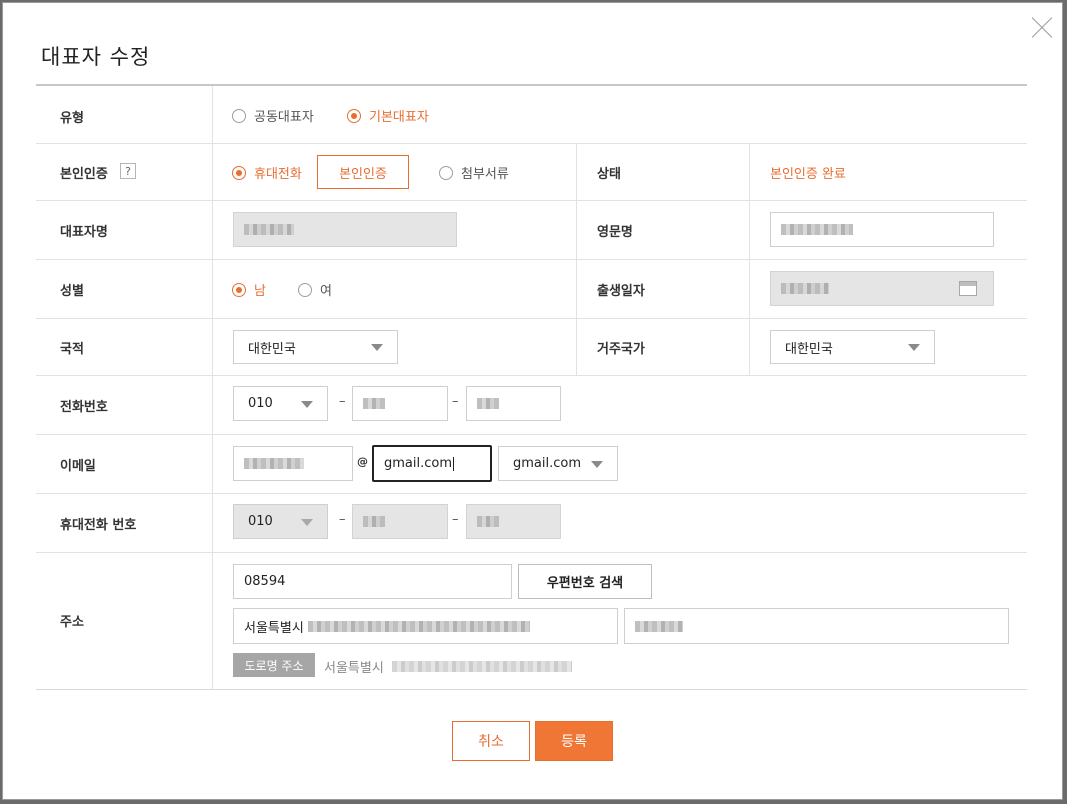  I want to click on phone-prefix-select: 010, so click(280, 403).